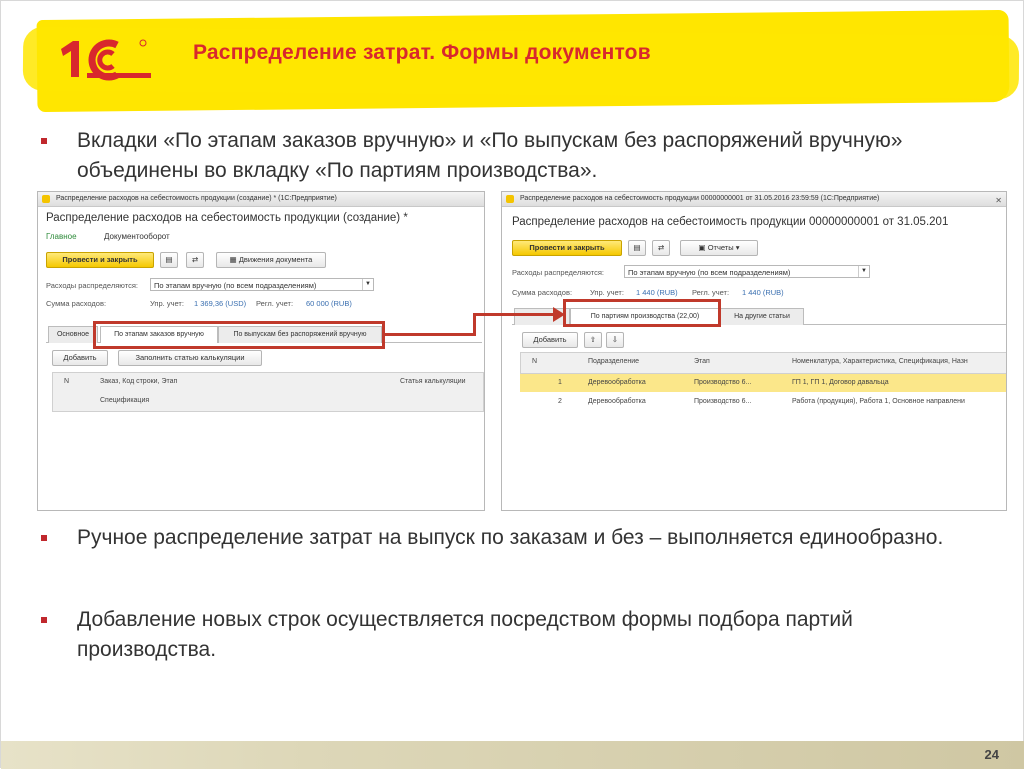 The image size is (1024, 769). I want to click on arrow-right-icon, so click(559, 314).